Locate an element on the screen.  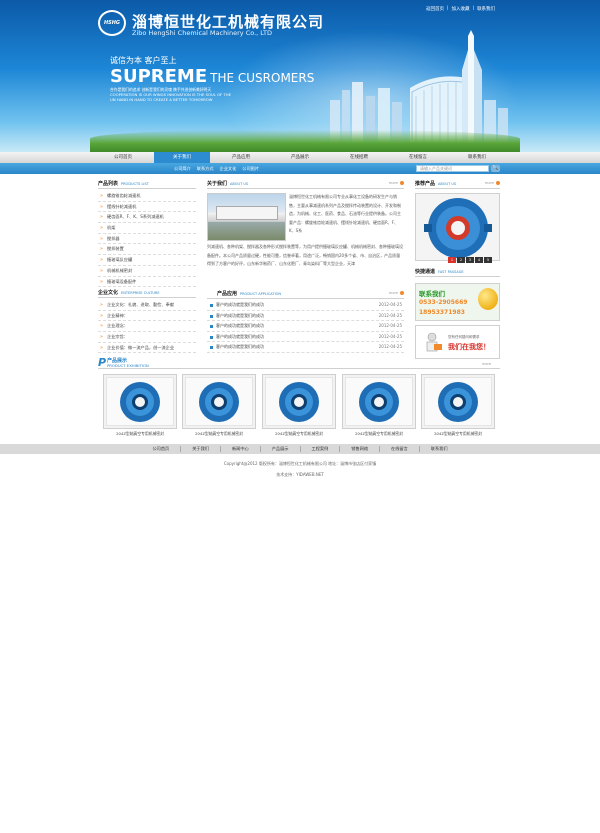
nav-item-about: 关于我们 is located at coordinates (182, 157).